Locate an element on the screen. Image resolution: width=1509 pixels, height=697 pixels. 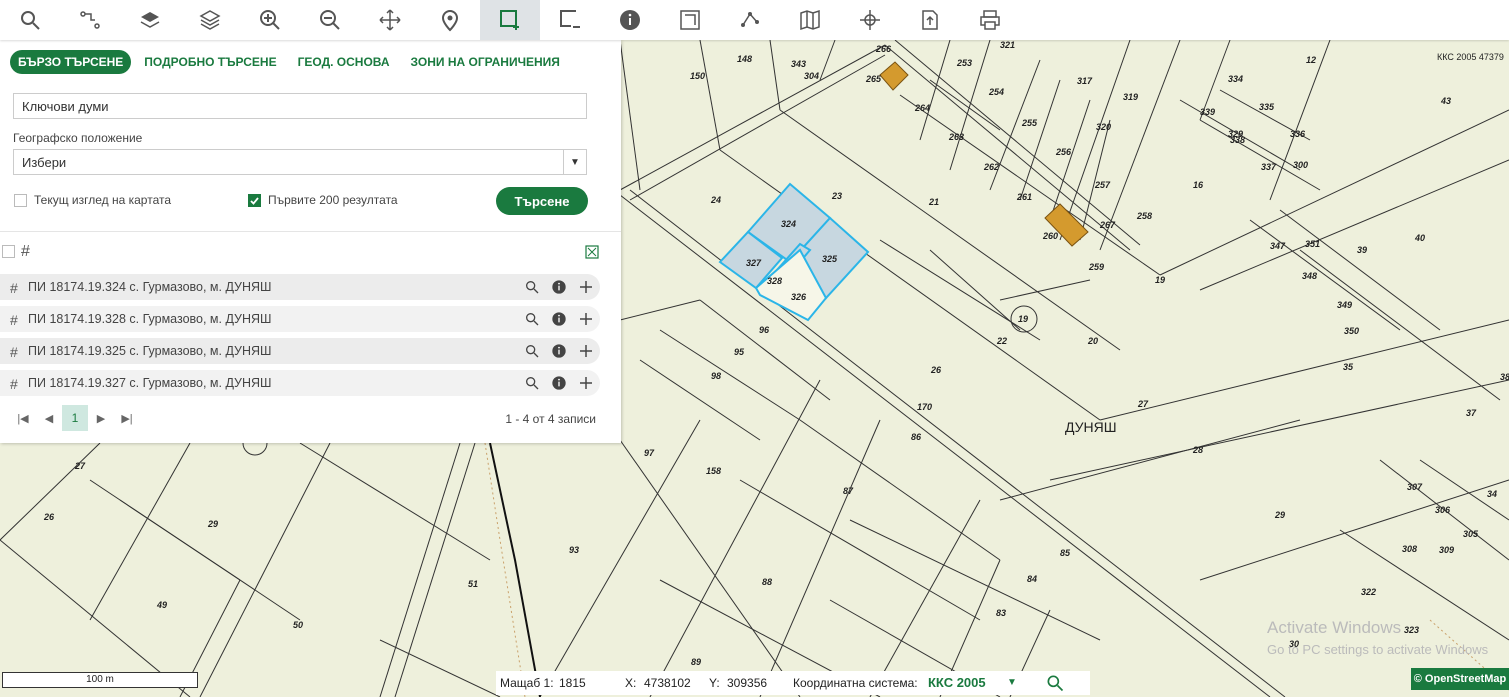
parcel-number-label: 300 is located at coordinates (1300, 165).